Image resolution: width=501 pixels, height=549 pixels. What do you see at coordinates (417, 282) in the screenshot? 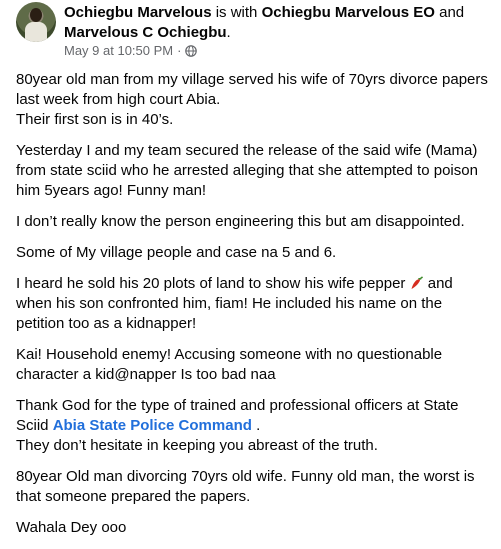
I see `chili-pepper-icon` at bounding box center [417, 282].